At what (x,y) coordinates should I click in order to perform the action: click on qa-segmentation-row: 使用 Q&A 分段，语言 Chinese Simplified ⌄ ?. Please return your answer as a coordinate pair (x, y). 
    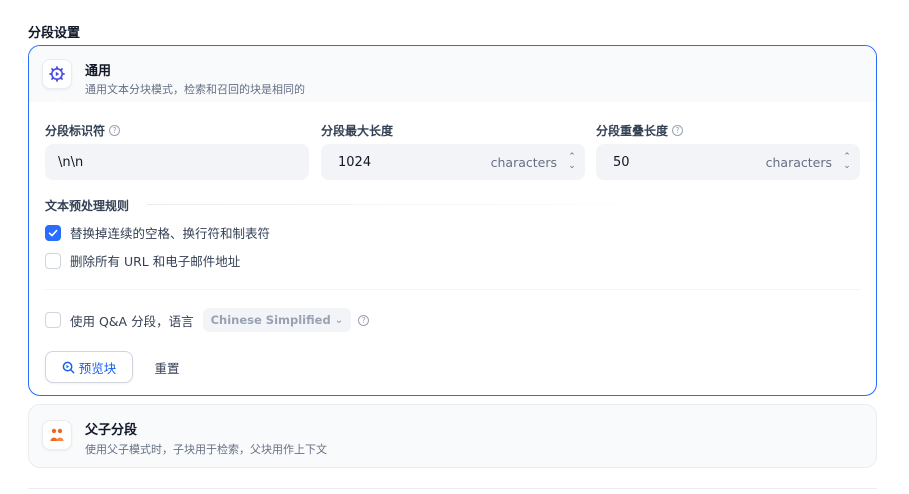
    Looking at the image, I should click on (207, 320).